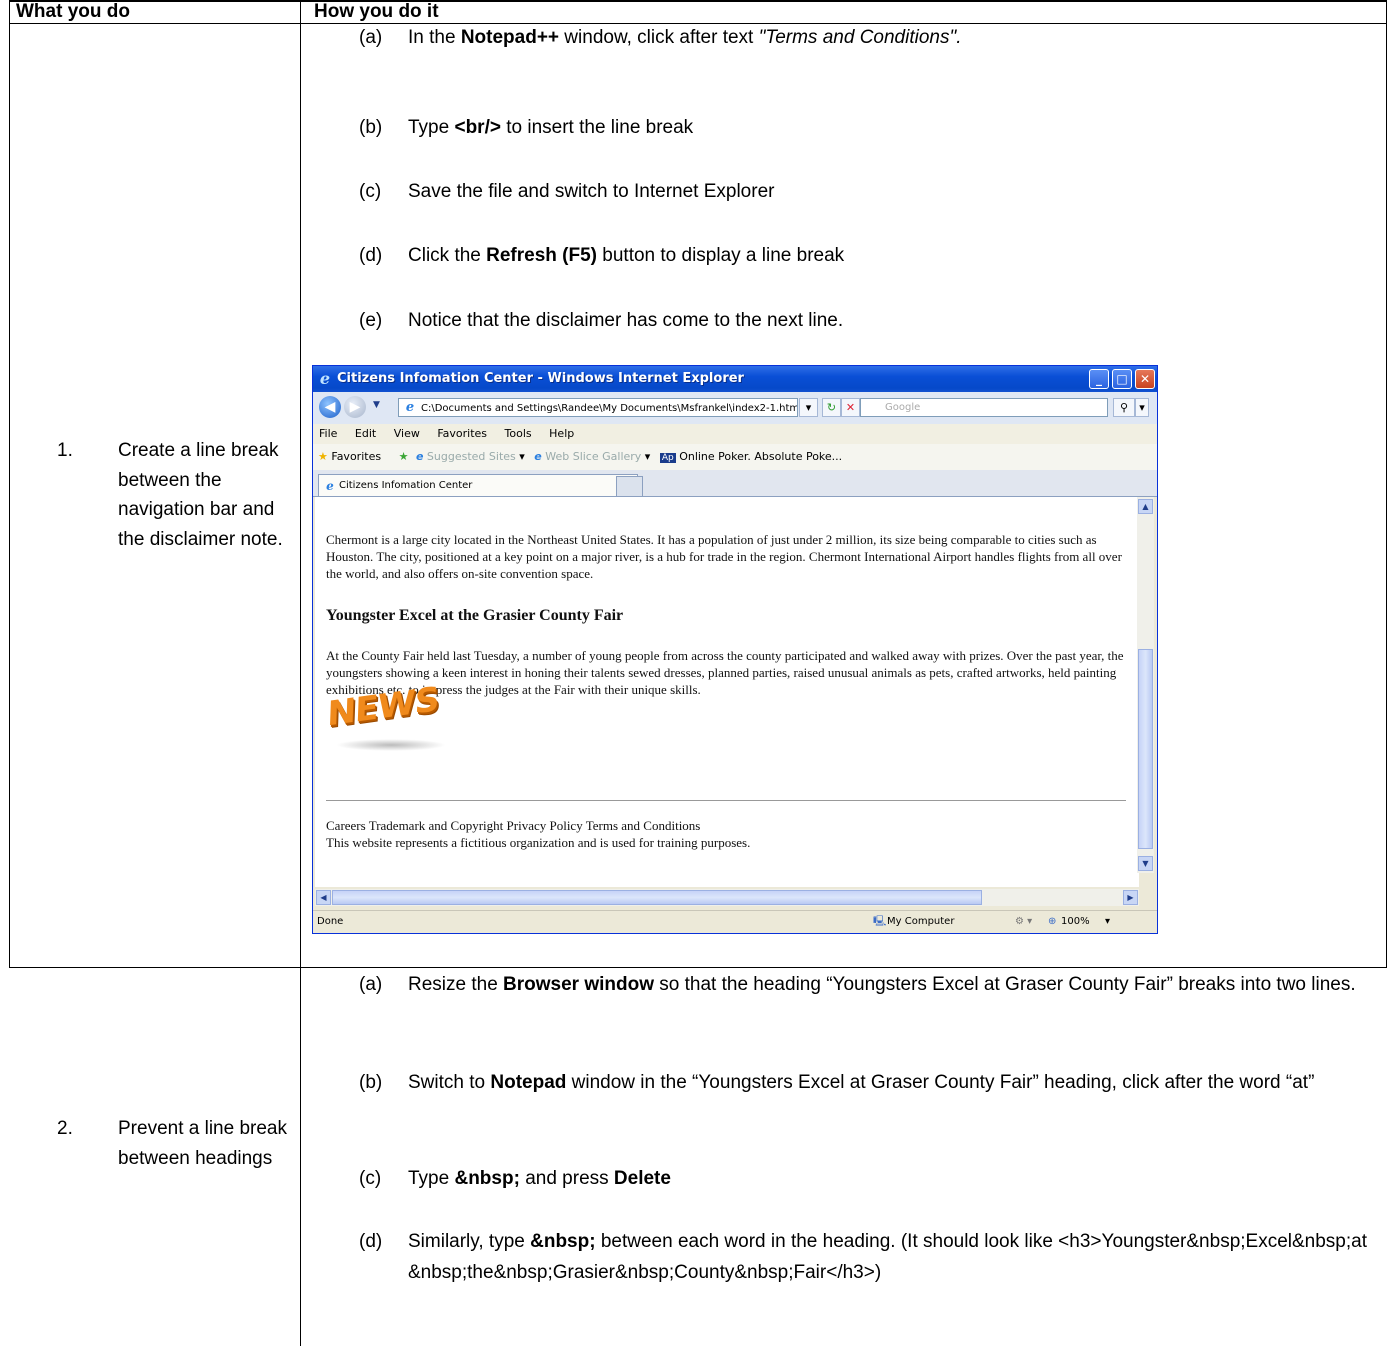 This screenshot has width=1393, height=1346. I want to click on page-icon: e, so click(410, 407).